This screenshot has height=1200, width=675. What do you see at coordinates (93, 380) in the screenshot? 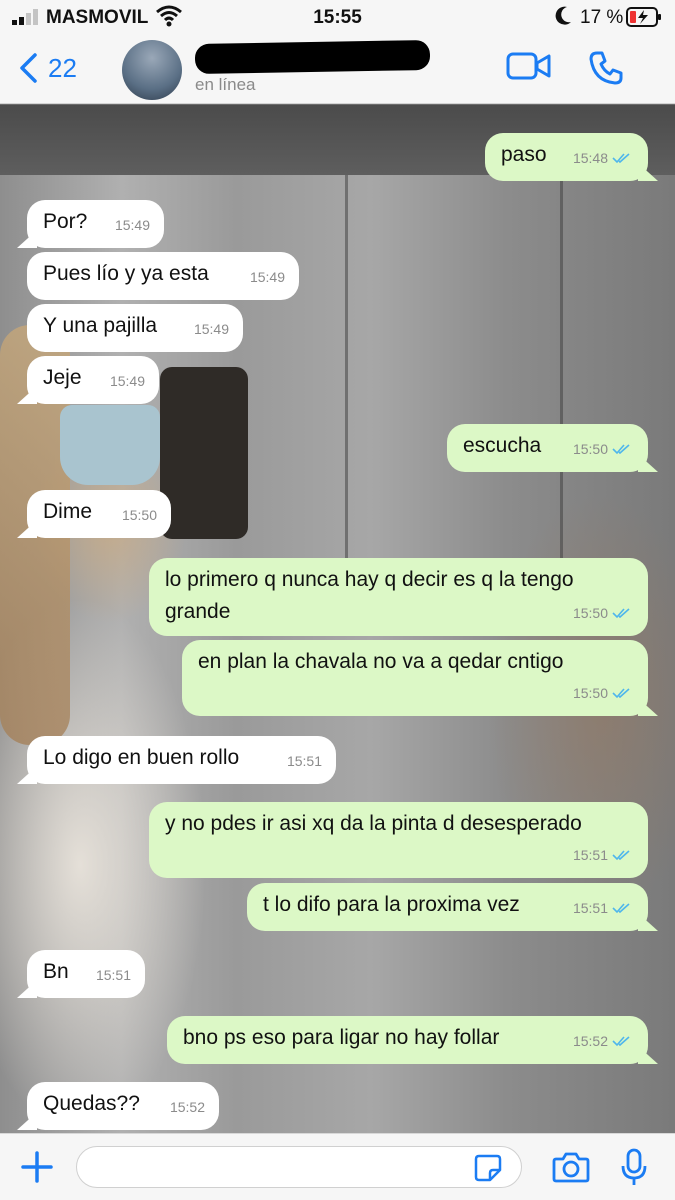
I see `message-incoming: Jeje 15:49` at bounding box center [93, 380].